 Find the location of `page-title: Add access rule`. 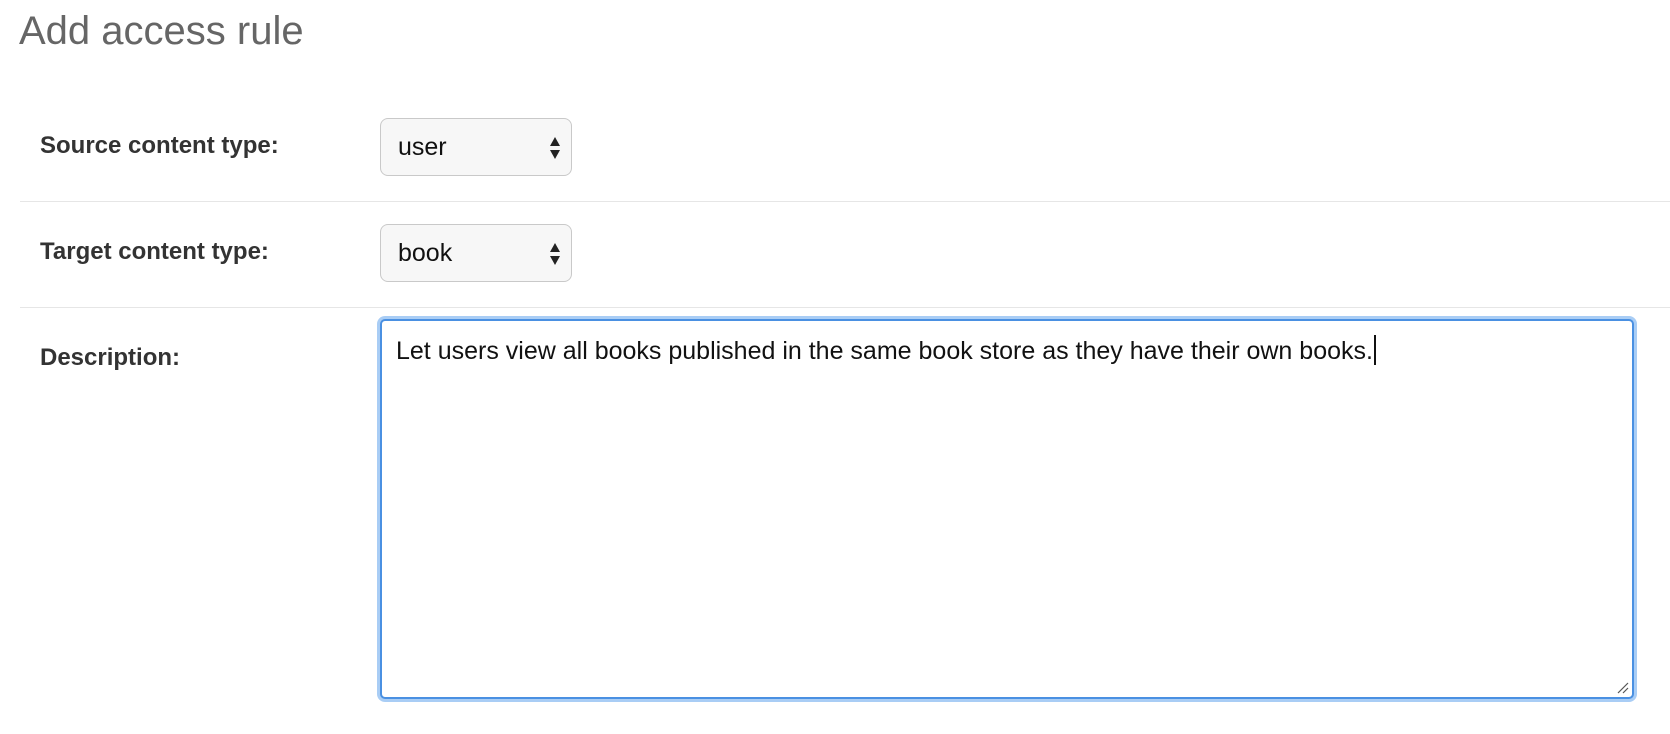

page-title: Add access rule is located at coordinates (161, 31).